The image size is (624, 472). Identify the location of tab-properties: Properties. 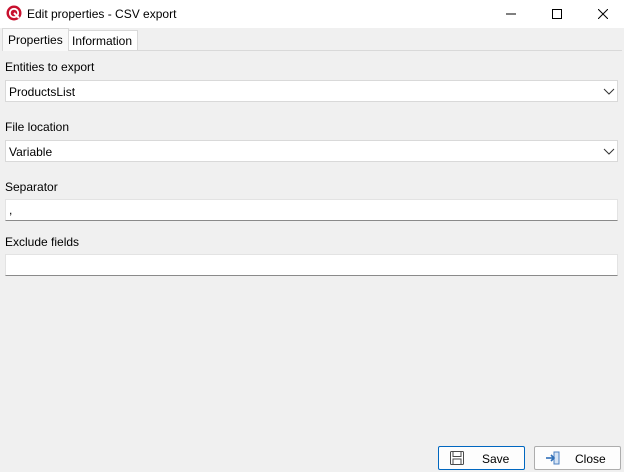
(35, 39).